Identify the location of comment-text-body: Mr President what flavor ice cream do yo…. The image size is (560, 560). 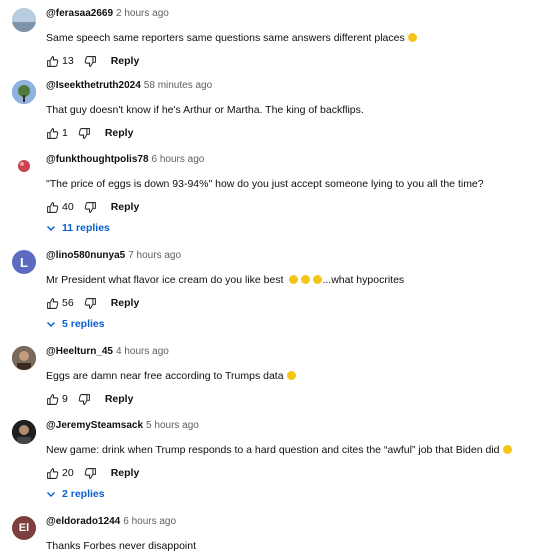
(165, 280).